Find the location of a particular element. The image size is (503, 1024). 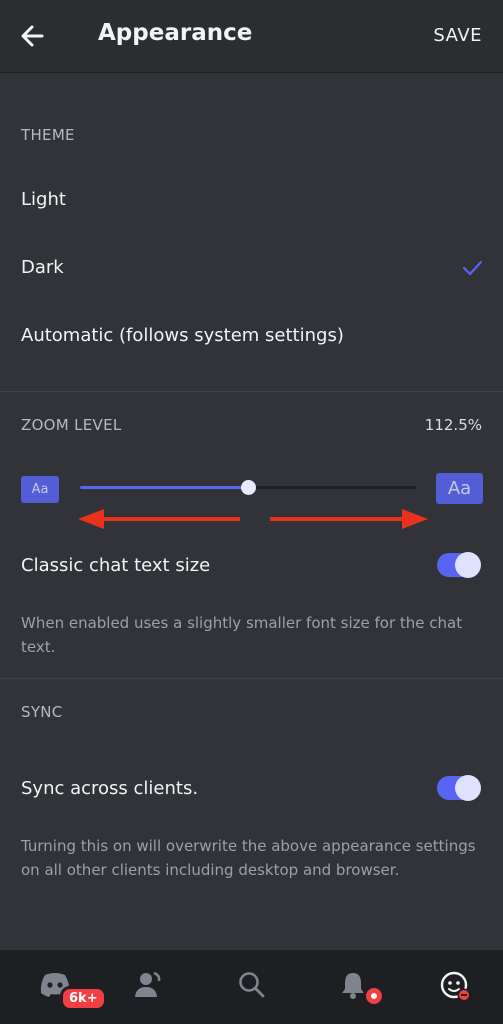

nav-search is located at coordinates (251, 987).